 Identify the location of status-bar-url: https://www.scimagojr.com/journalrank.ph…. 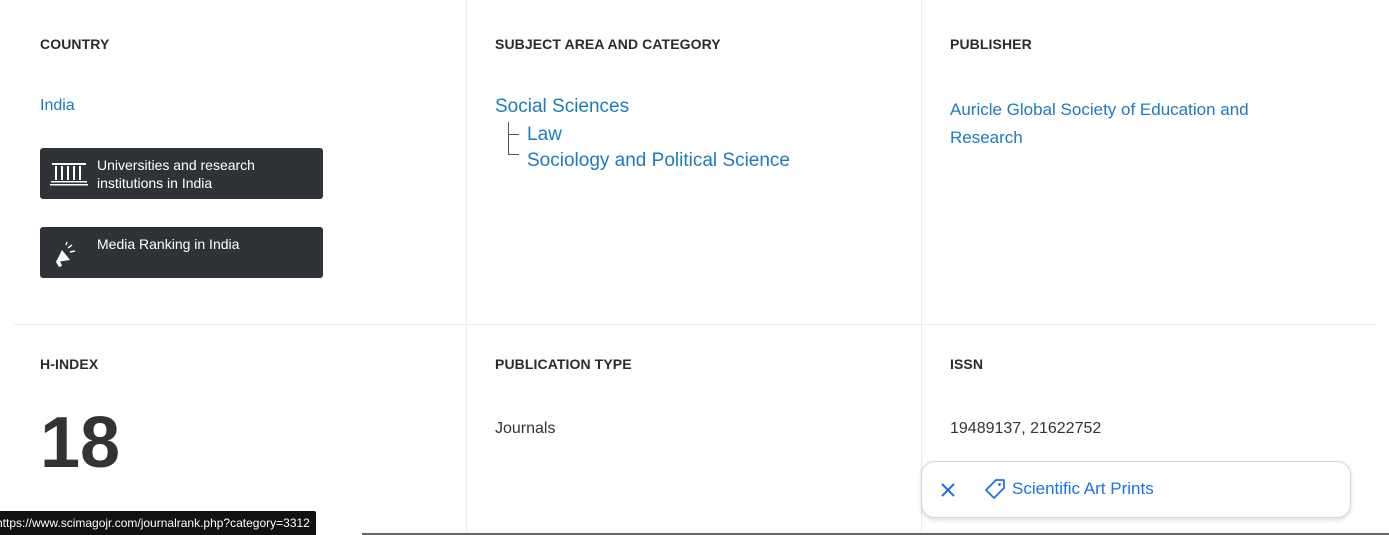
(158, 523).